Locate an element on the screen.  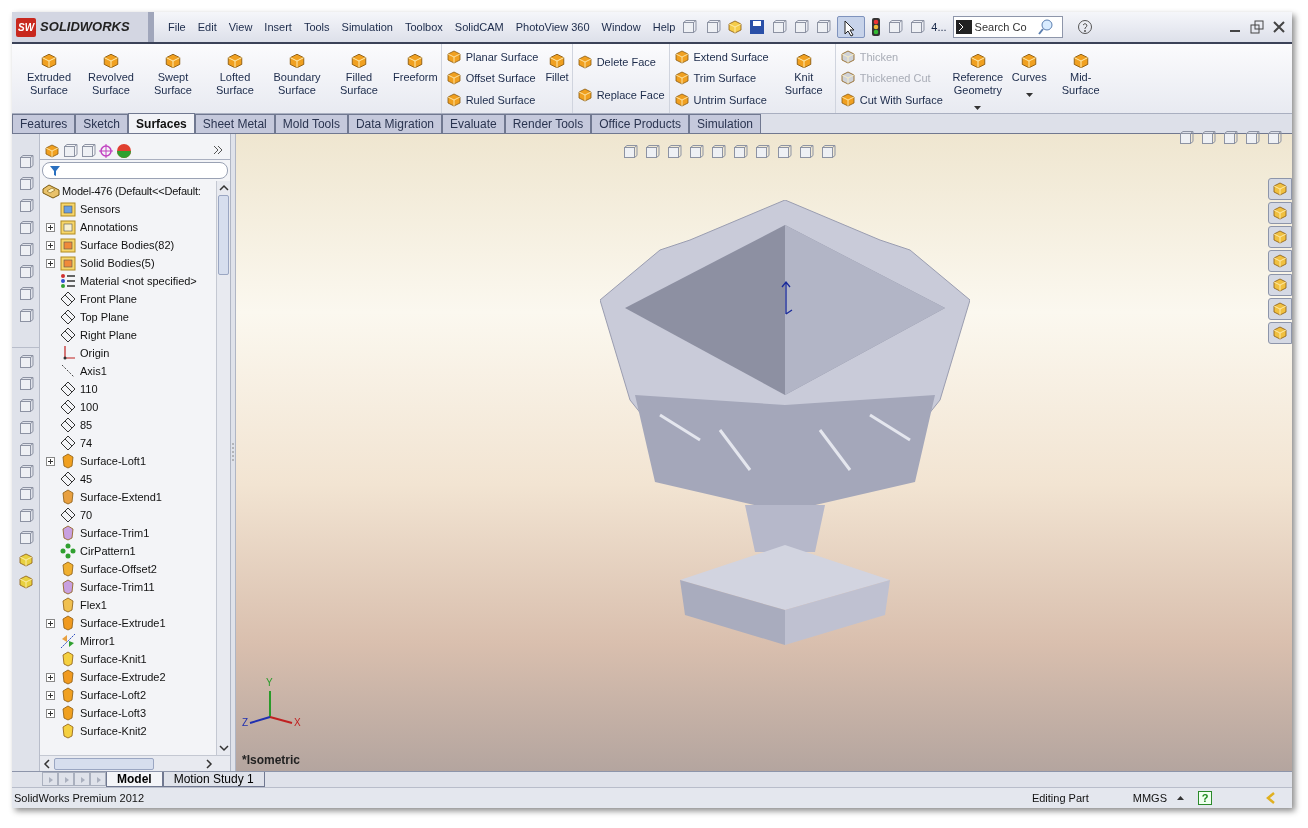
tree-item: Surface-Loft3 is located at coordinates (113, 713).